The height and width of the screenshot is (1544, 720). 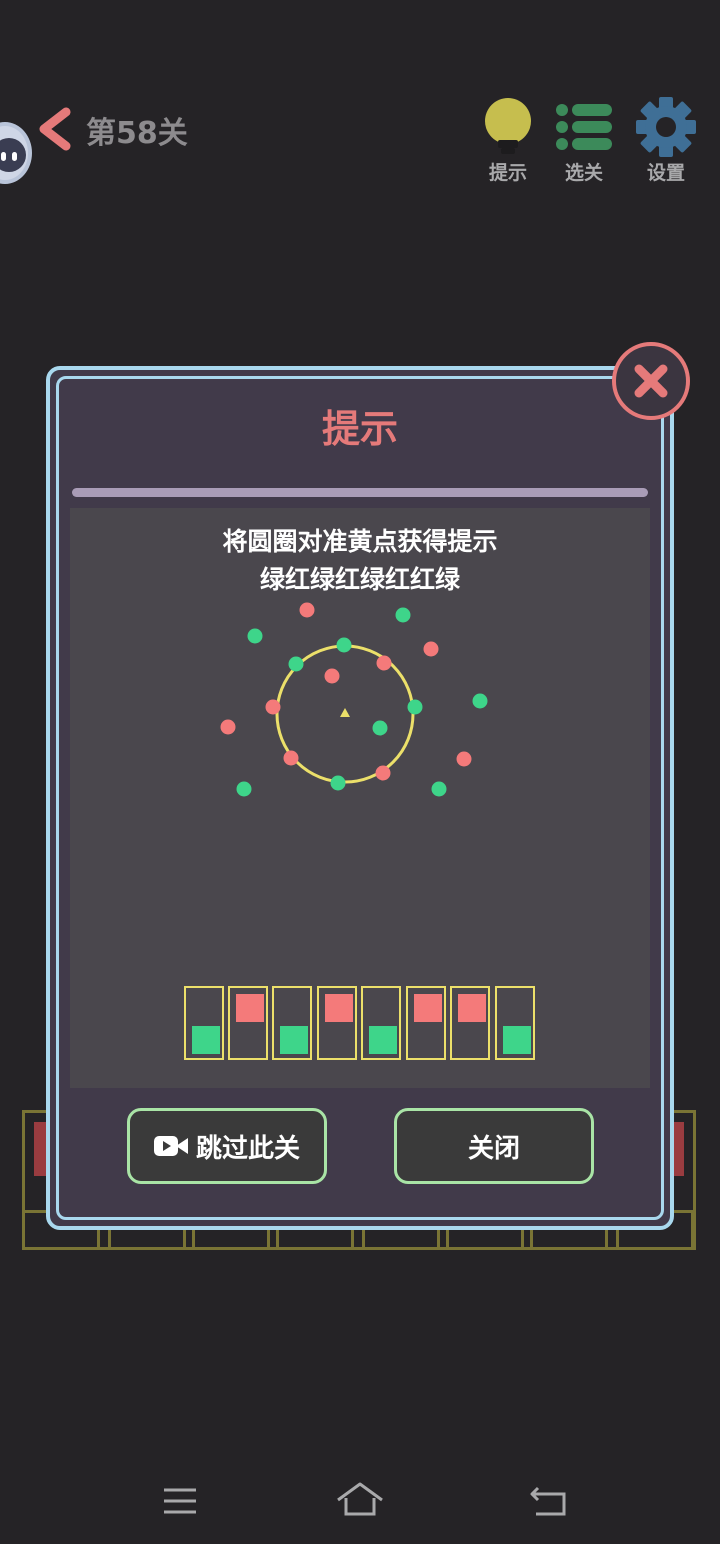 I want to click on close-label: 关闭, so click(x=493, y=1148).